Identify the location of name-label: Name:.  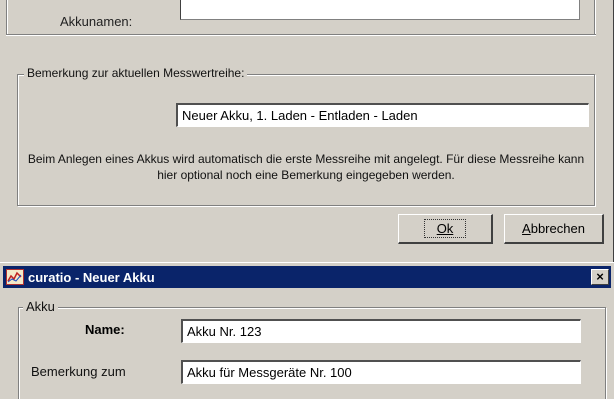
(105, 329).